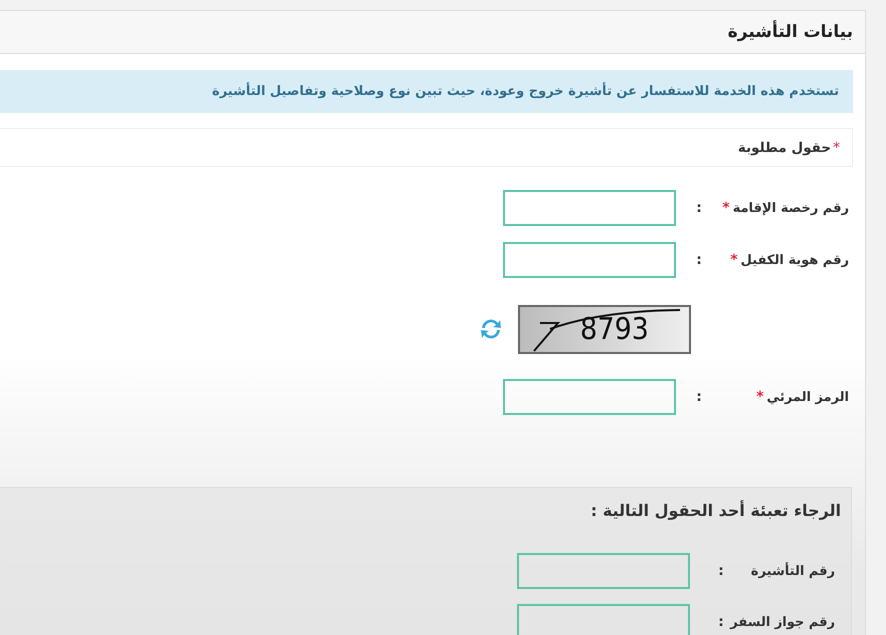 The image size is (886, 635). What do you see at coordinates (794, 260) in the screenshot?
I see `field-label: رقم هوية الكفيل` at bounding box center [794, 260].